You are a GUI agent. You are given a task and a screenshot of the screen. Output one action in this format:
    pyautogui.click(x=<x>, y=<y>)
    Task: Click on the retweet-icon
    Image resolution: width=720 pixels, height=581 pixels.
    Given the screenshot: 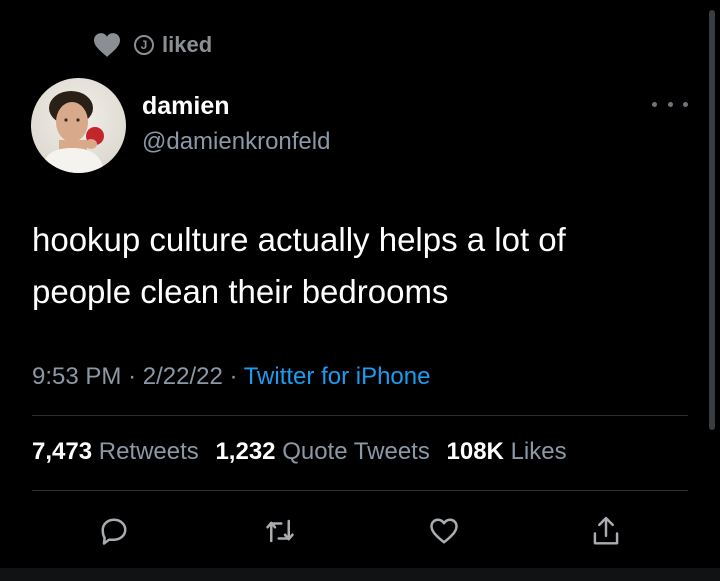 What is the action you would take?
    pyautogui.click(x=280, y=531)
    